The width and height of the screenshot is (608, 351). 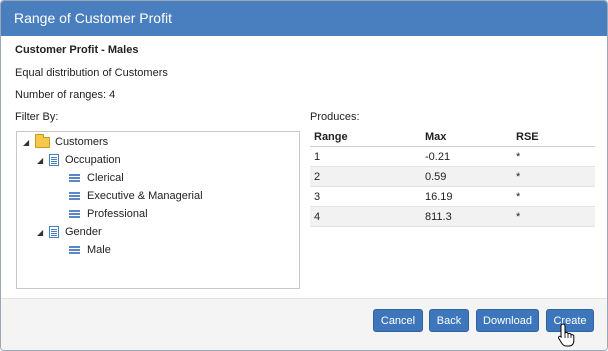 What do you see at coordinates (83, 232) in the screenshot?
I see `tree-node-label: Gender` at bounding box center [83, 232].